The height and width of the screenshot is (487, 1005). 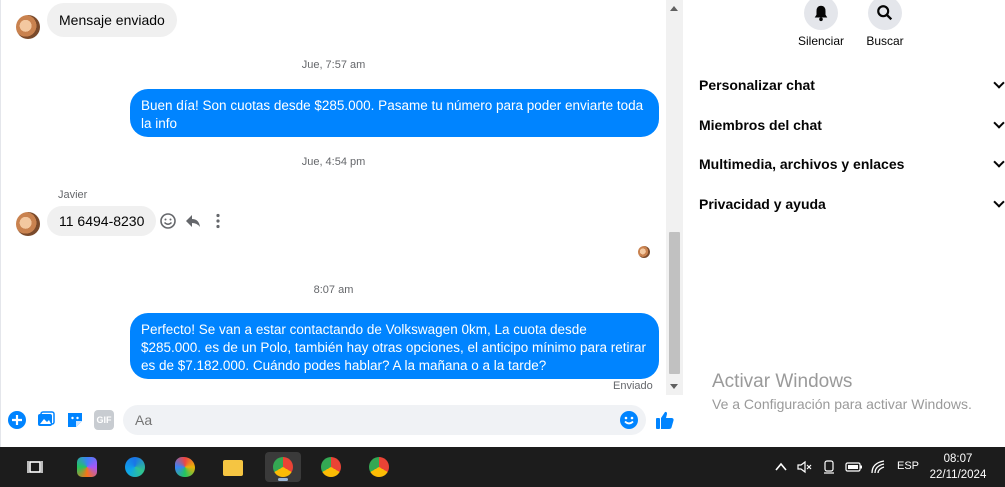 I want to click on battery-icon, so click(x=854, y=467).